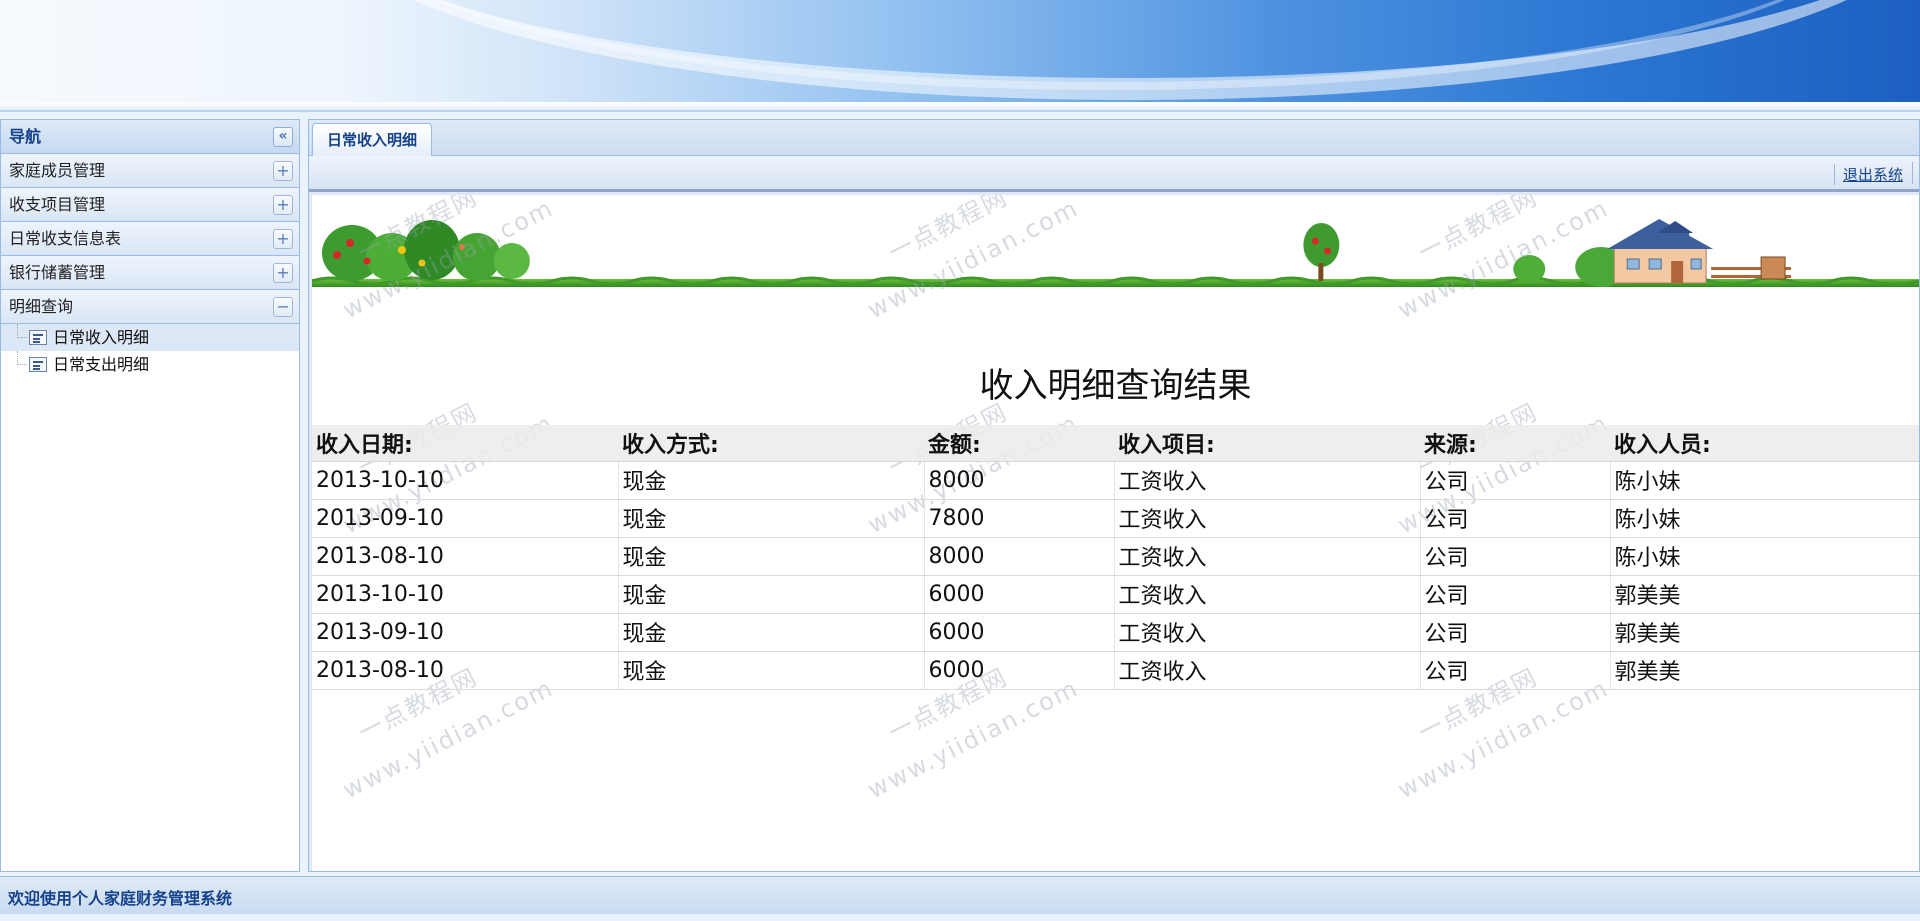  What do you see at coordinates (101, 364) in the screenshot?
I see `tree-item-label: 日常支出明细` at bounding box center [101, 364].